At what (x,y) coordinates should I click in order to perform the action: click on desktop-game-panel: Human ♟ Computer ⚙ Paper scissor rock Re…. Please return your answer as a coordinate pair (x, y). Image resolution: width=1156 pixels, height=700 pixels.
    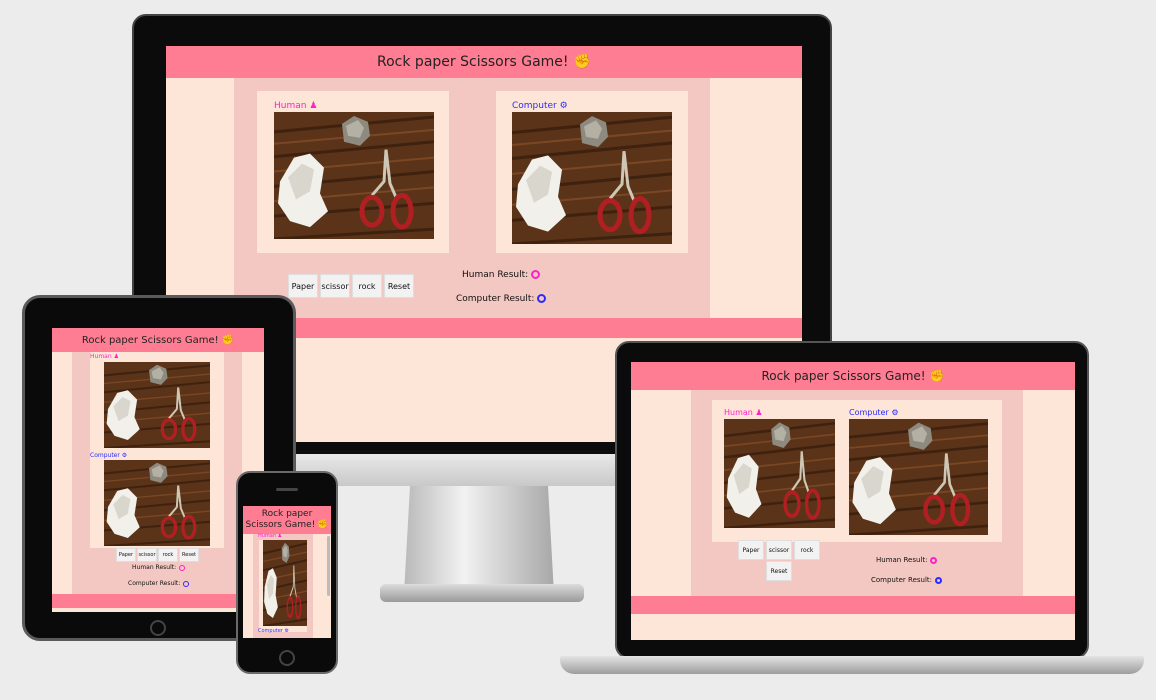
    Looking at the image, I should click on (472, 198).